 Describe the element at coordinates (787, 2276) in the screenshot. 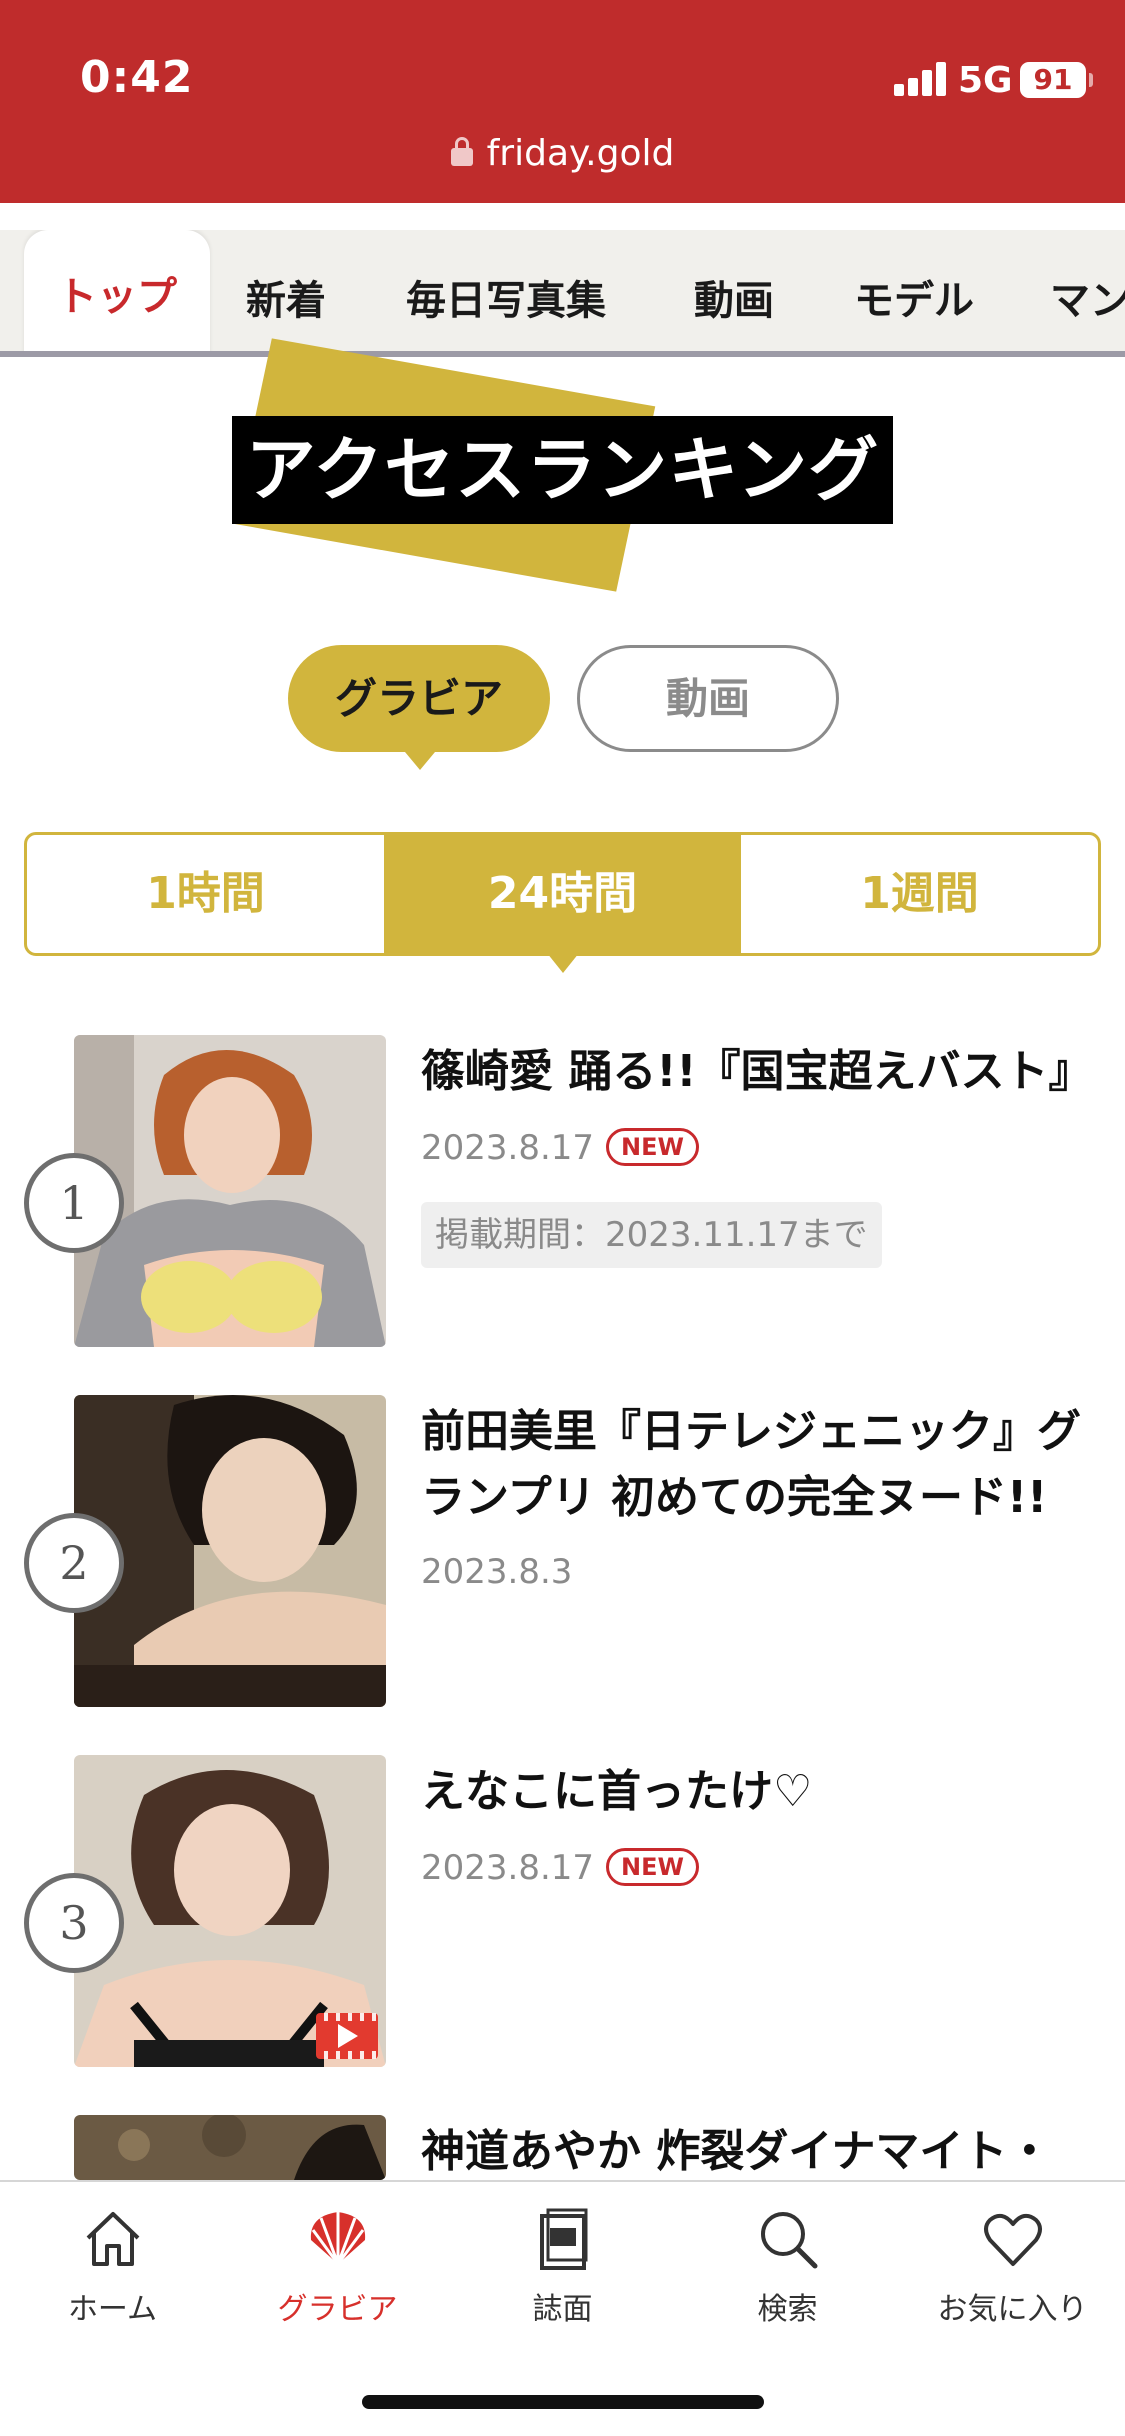

I see `nav-search: 検索` at that location.